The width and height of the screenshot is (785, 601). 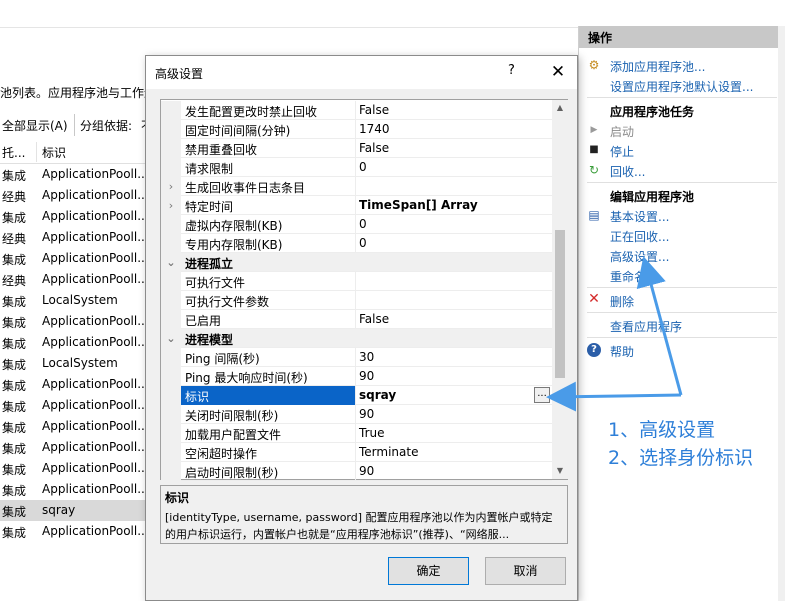 I want to click on view-apps-link: 查看应用程序, so click(x=646, y=326).